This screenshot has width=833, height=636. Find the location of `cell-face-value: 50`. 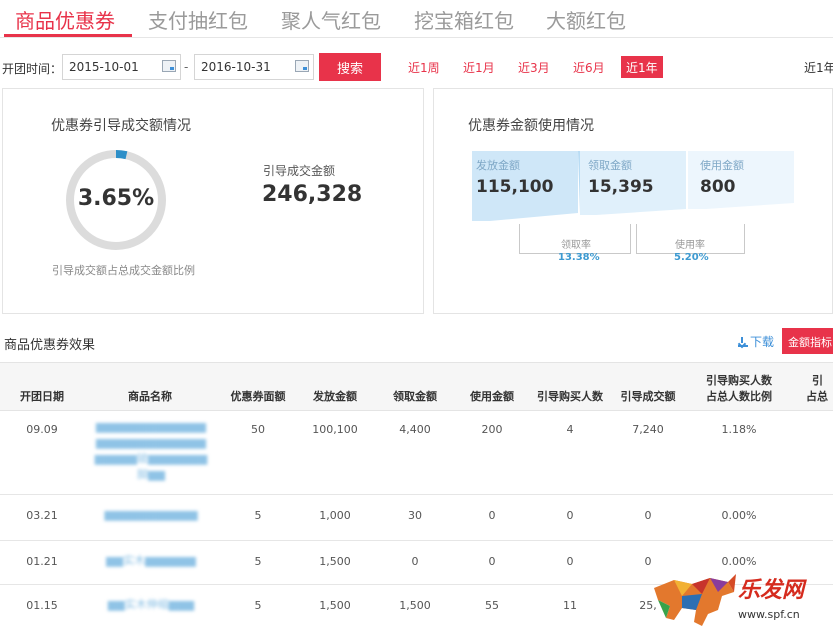

cell-face-value: 50 is located at coordinates (258, 429).